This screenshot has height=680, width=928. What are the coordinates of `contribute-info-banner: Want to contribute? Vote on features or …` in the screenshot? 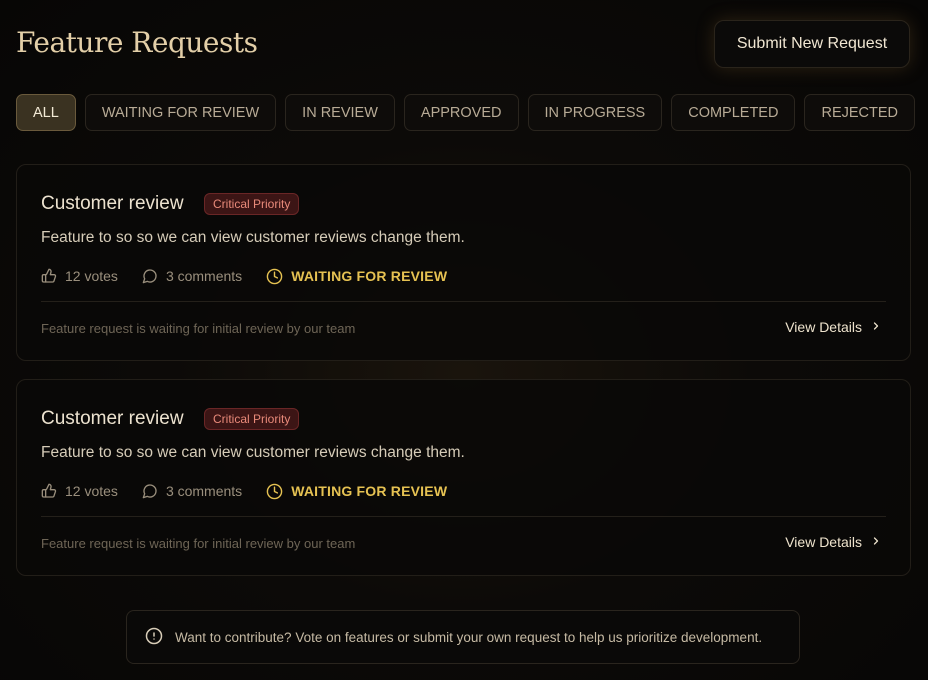 It's located at (463, 637).